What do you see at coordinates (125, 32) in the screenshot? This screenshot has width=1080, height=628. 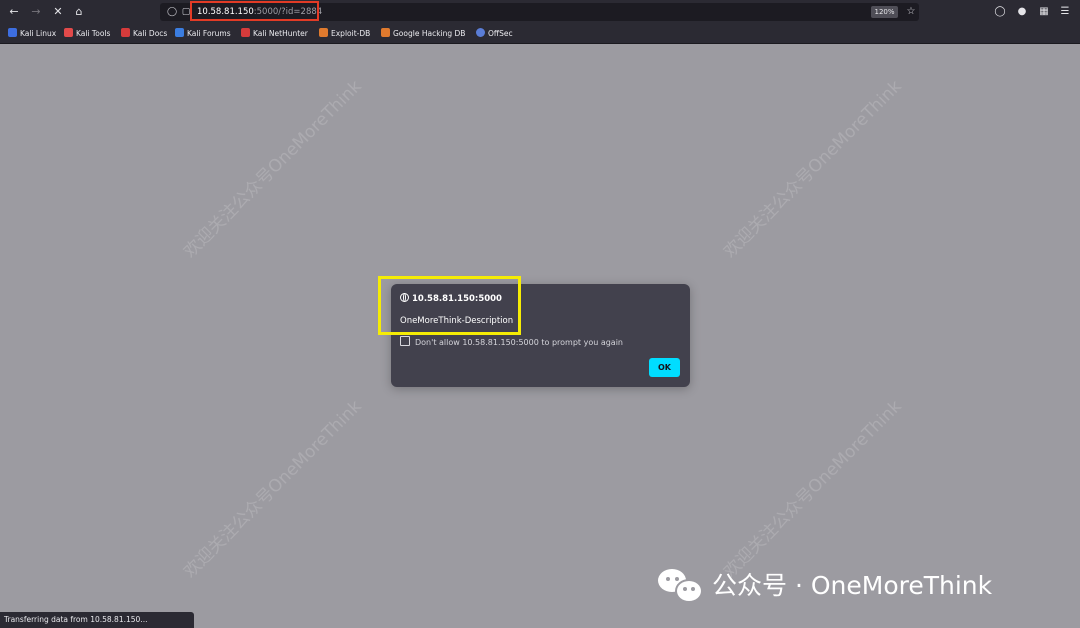 I see `kali-docs-icon` at bounding box center [125, 32].